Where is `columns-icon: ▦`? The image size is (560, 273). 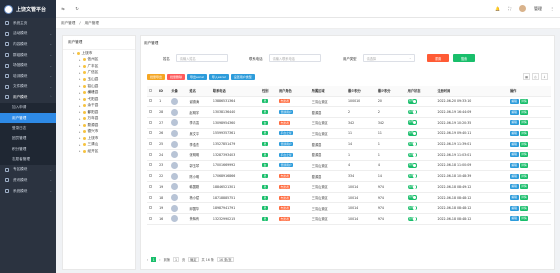 columns-icon: ▦ is located at coordinates (526, 76).